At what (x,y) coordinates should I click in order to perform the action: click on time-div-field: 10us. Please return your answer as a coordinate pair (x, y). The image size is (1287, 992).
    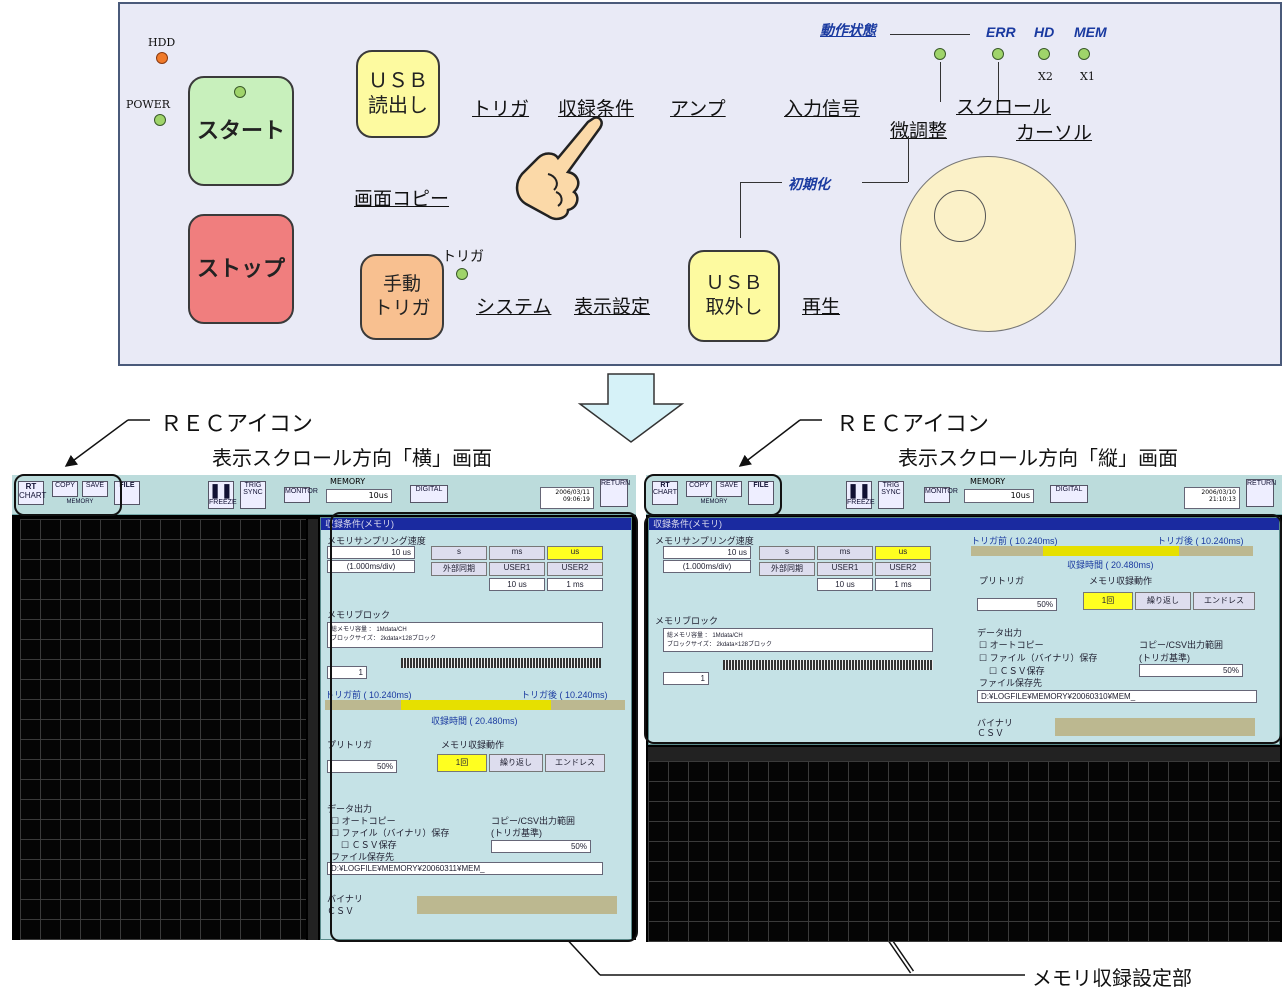
    Looking at the image, I should click on (359, 496).